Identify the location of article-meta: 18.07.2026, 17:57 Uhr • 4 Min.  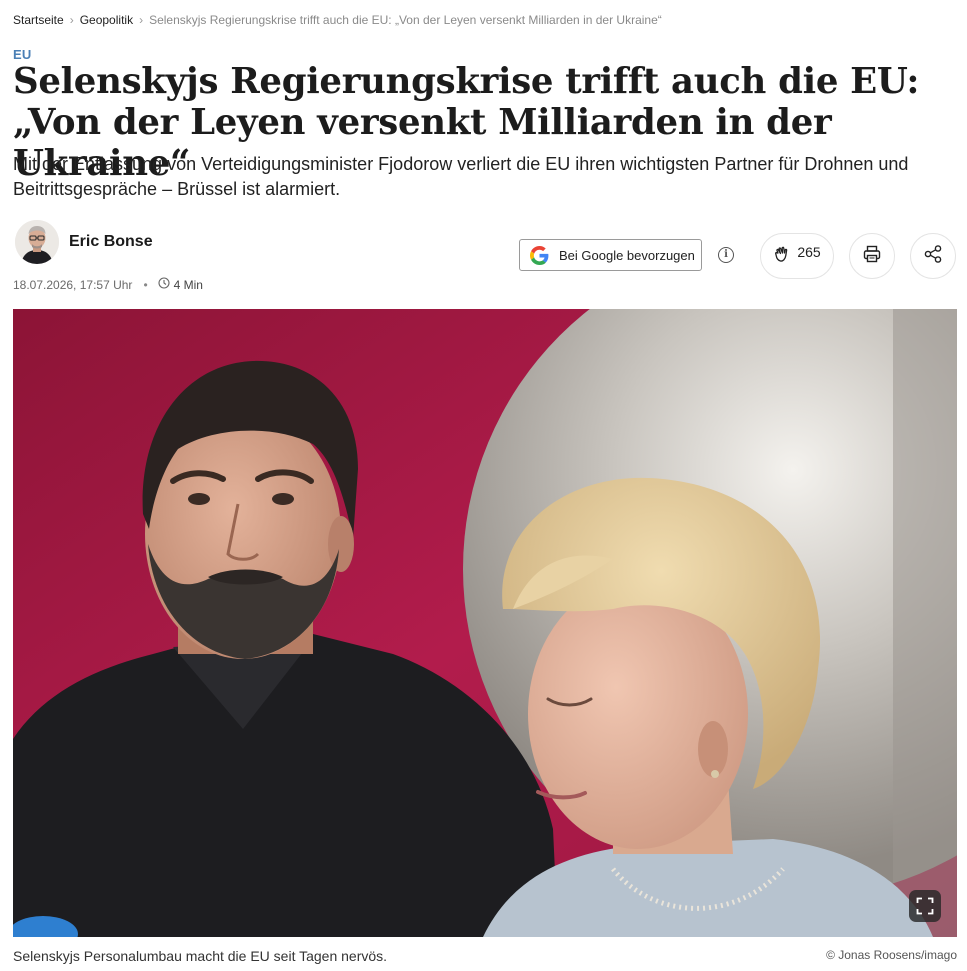
(108, 284).